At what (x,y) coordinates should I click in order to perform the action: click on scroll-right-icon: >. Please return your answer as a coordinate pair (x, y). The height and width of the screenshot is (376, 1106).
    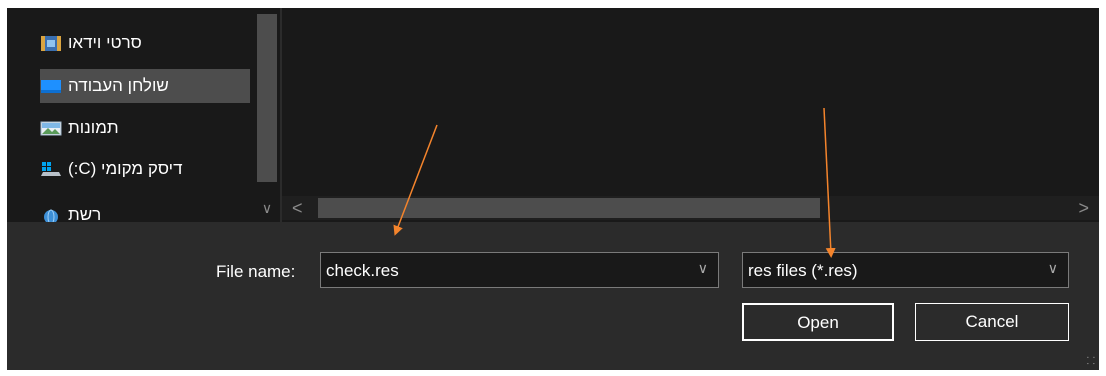
    Looking at the image, I should click on (1083, 208).